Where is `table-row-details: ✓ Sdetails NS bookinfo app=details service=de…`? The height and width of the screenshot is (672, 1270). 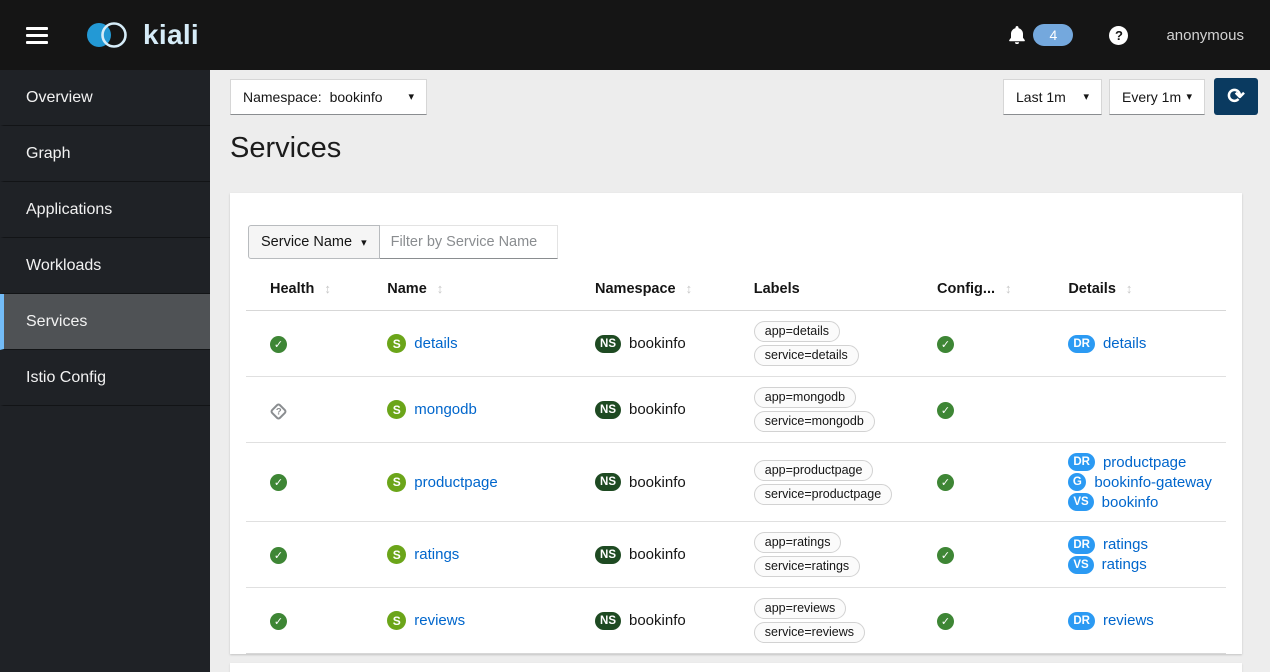
table-row-details: ✓ Sdetails NS bookinfo app=details service=de… is located at coordinates (736, 344).